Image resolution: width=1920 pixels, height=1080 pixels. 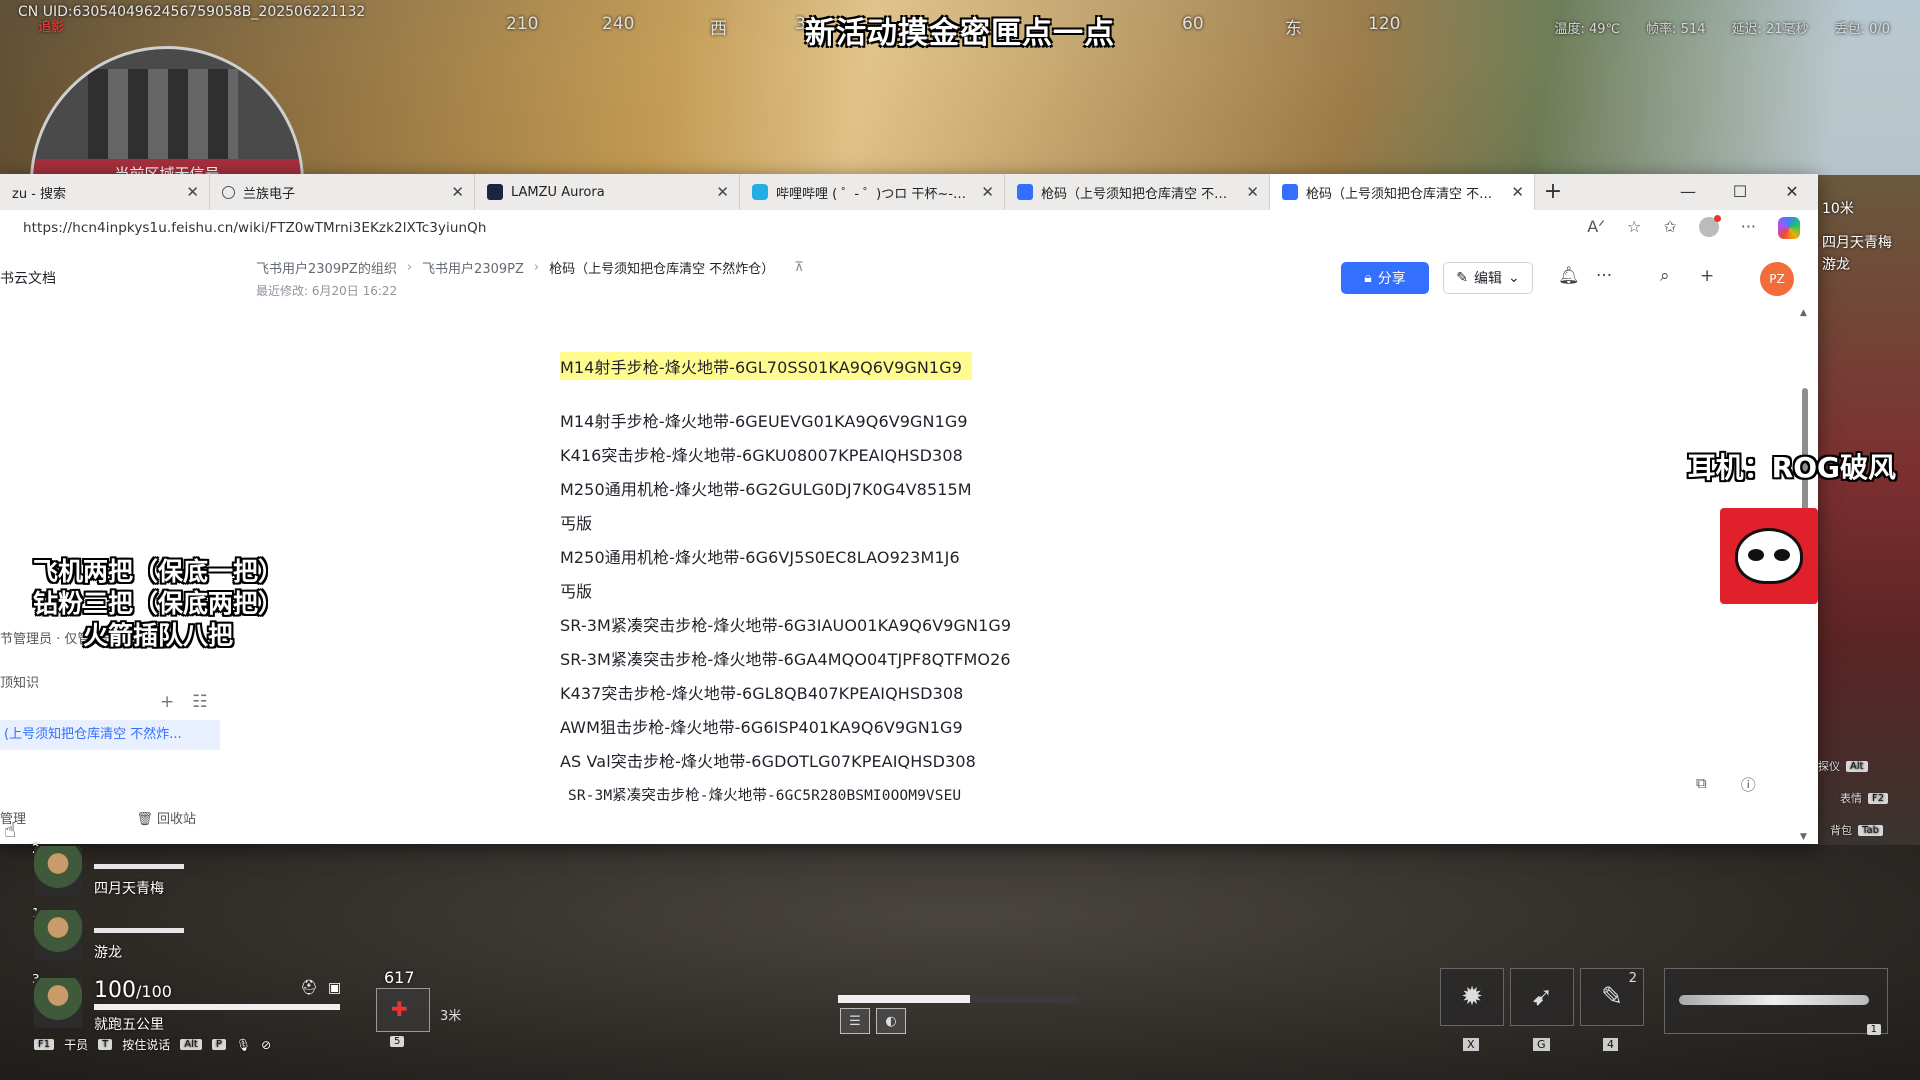 I want to click on scroll-up-icon: ▲, so click(x=1803, y=313).